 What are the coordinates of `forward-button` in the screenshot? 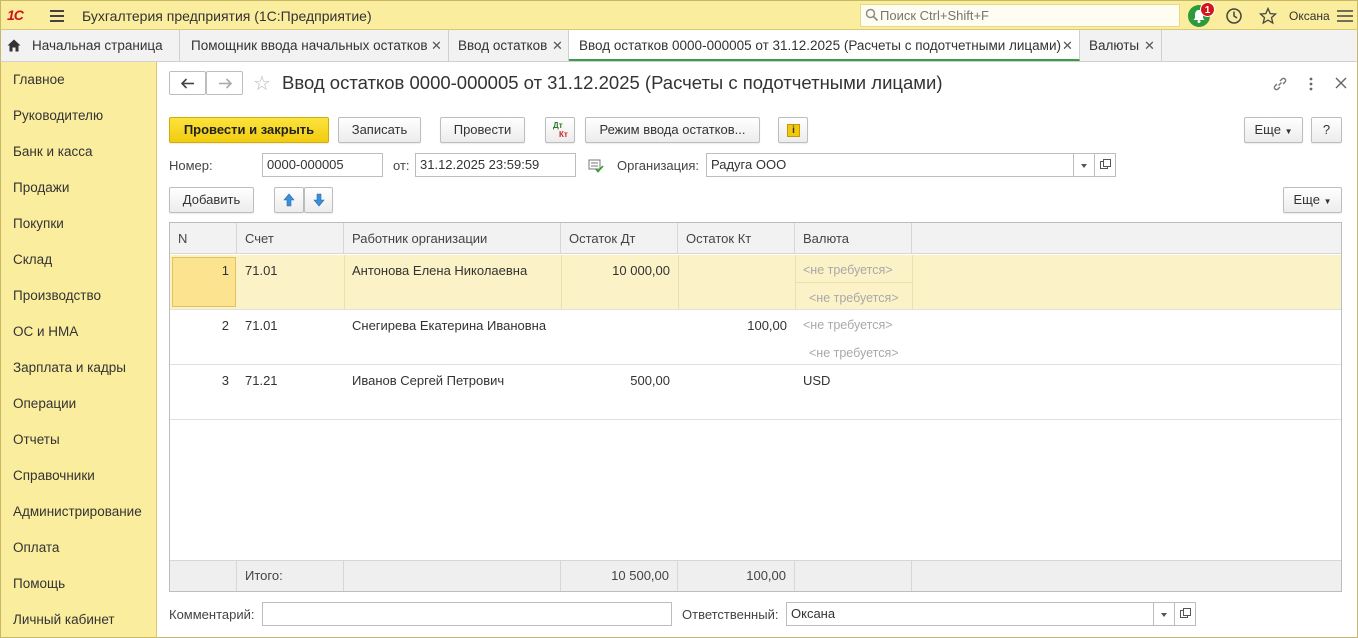 It's located at (224, 83).